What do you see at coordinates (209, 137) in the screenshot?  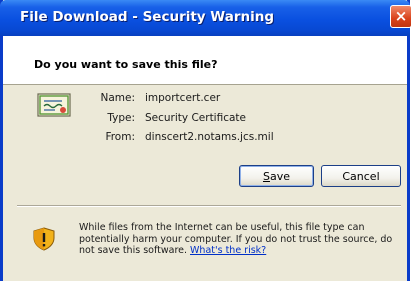 I see `file-source: dinscert2.notams.jcs.mil` at bounding box center [209, 137].